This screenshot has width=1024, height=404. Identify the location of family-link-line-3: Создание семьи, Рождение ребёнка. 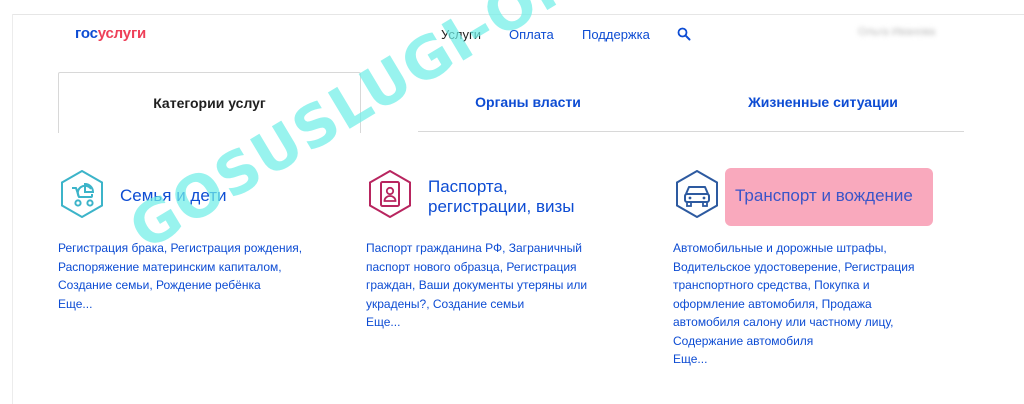
(180, 285).